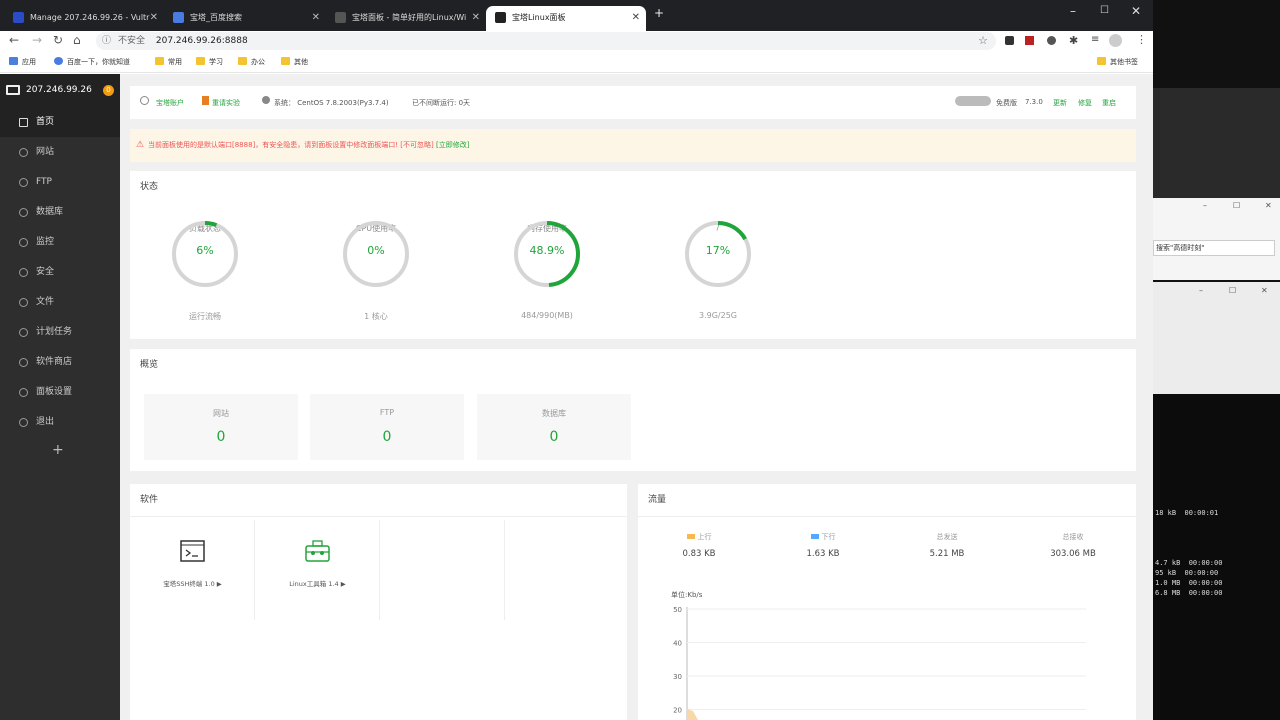  What do you see at coordinates (1117, 62) in the screenshot?
I see `bookmark-other: 其他书签` at bounding box center [1117, 62].